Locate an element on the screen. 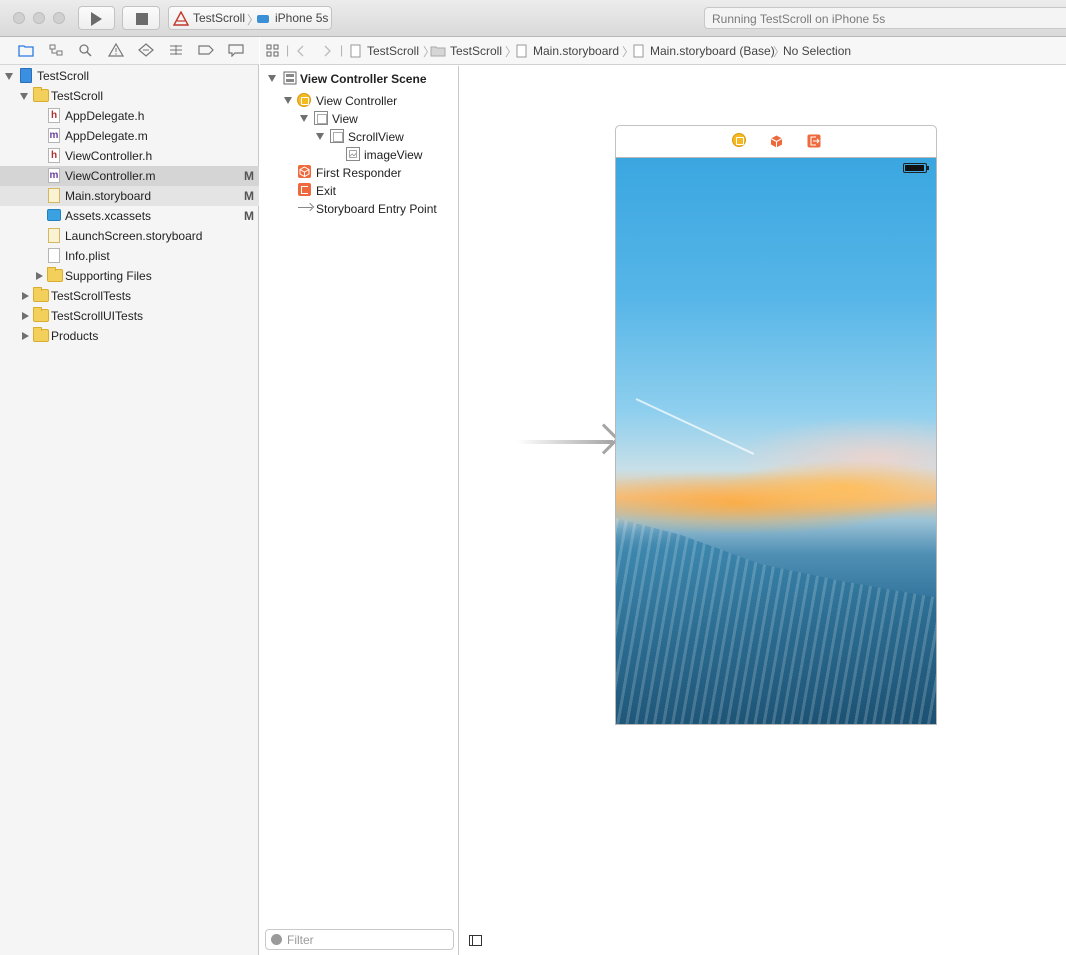 This screenshot has height=955, width=1066. breadcrumb-selection: No Selection is located at coordinates (817, 51).